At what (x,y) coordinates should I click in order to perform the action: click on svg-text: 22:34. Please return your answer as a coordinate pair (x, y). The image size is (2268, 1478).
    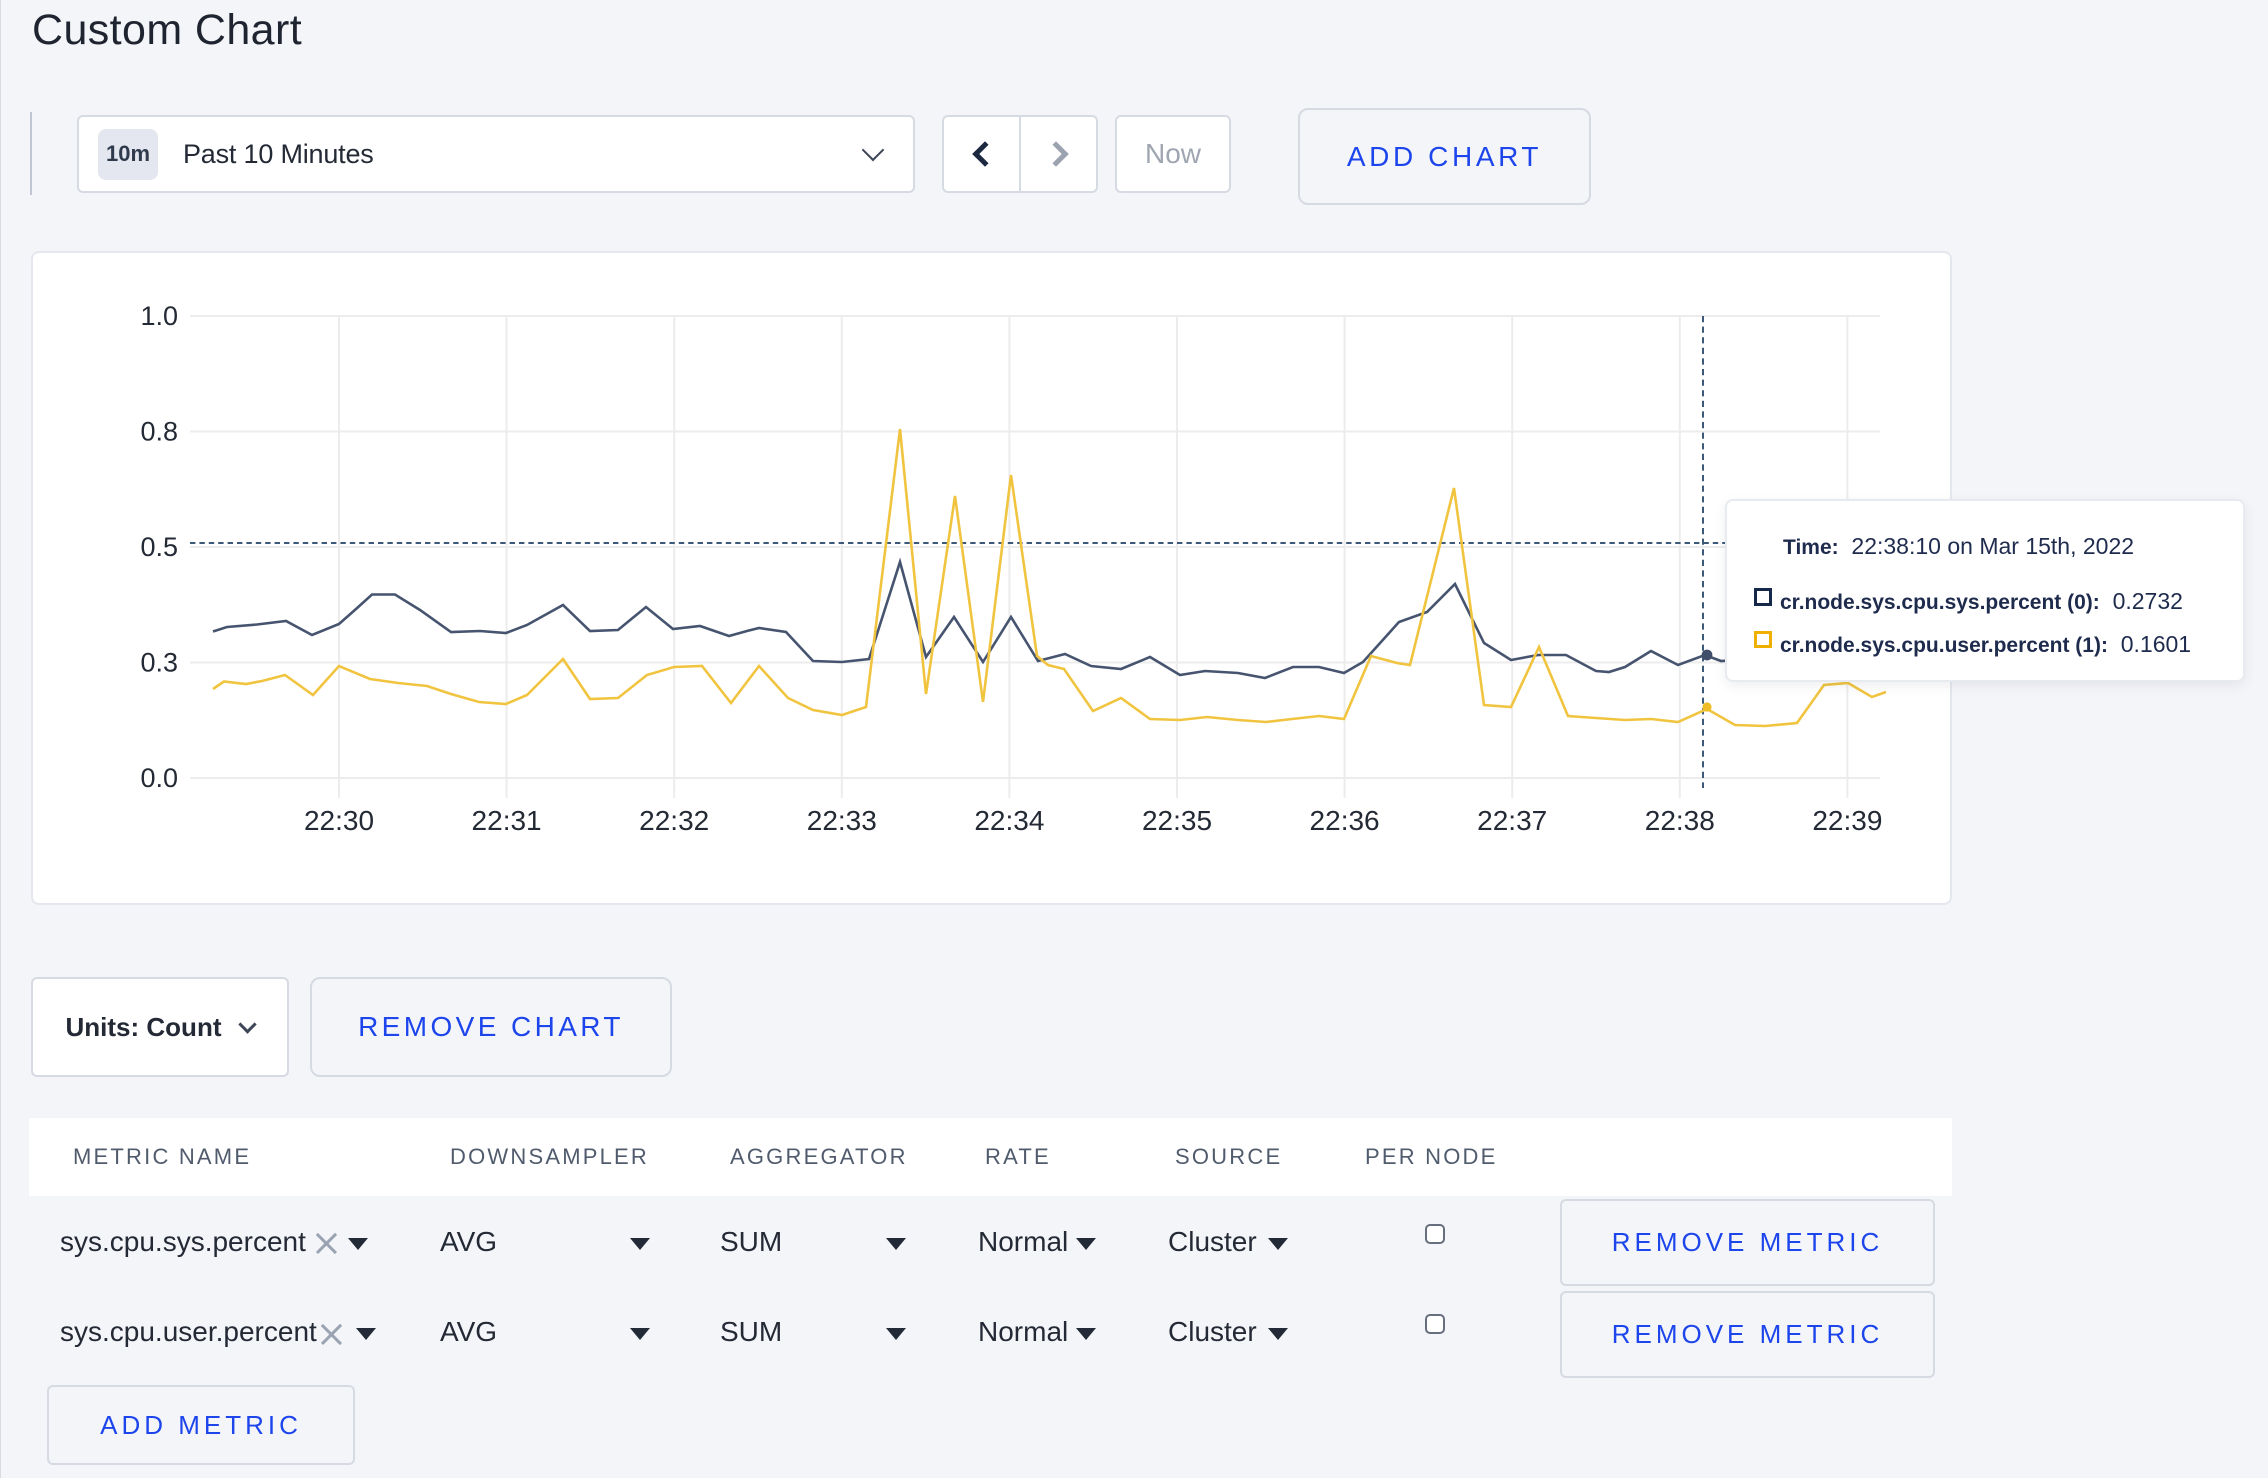
    Looking at the image, I should click on (1009, 820).